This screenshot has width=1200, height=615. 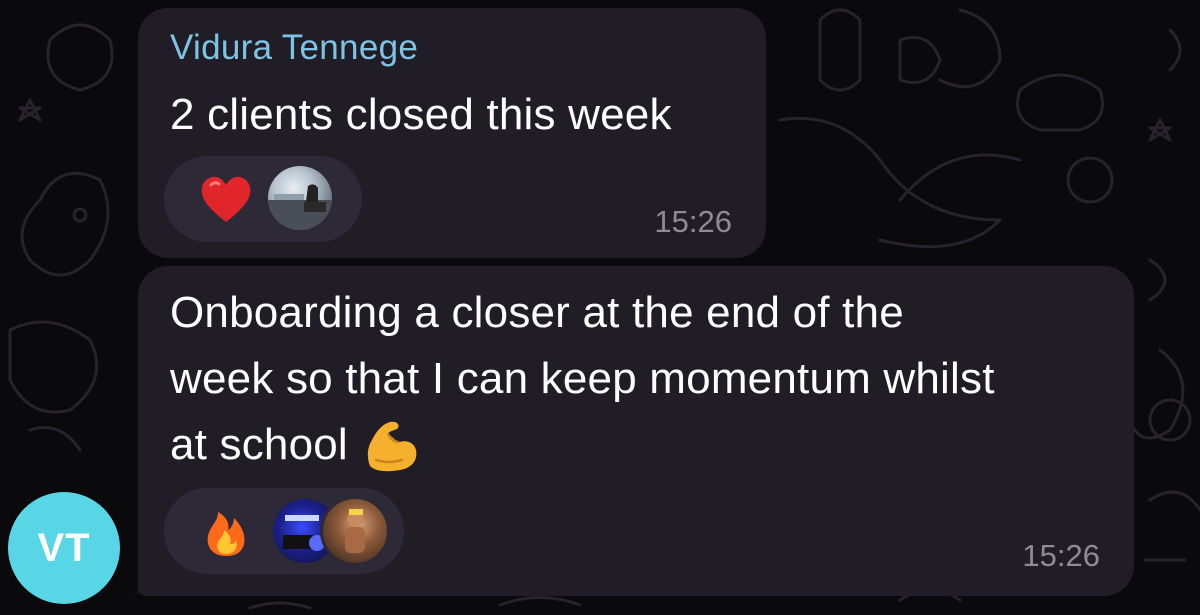 I want to click on message-line: week so that I can keep momentum whilst, so click(x=582, y=378).